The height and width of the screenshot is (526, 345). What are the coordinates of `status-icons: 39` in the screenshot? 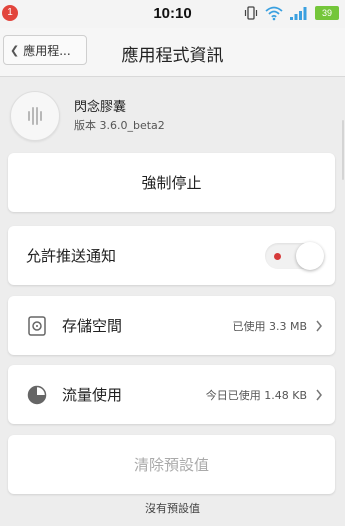 It's located at (291, 13).